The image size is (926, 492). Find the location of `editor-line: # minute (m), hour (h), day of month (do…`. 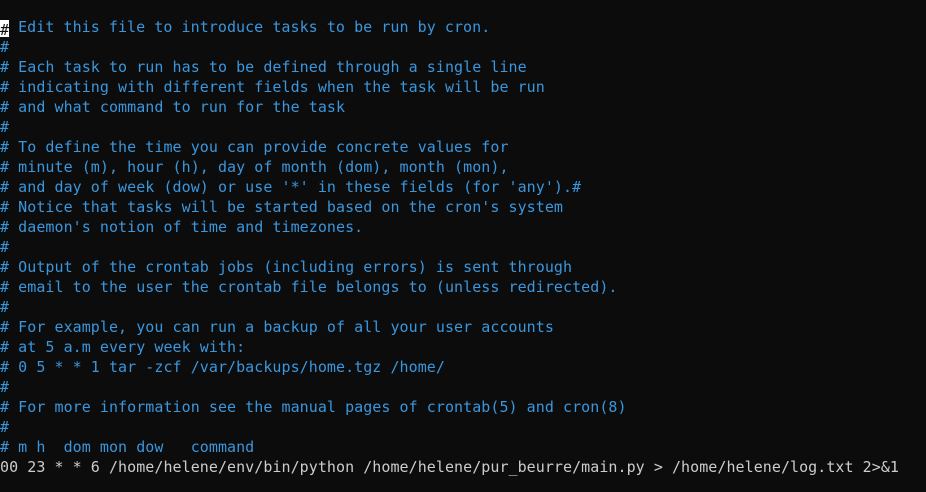

editor-line: # minute (m), hour (h), day of month (do… is located at coordinates (254, 167).